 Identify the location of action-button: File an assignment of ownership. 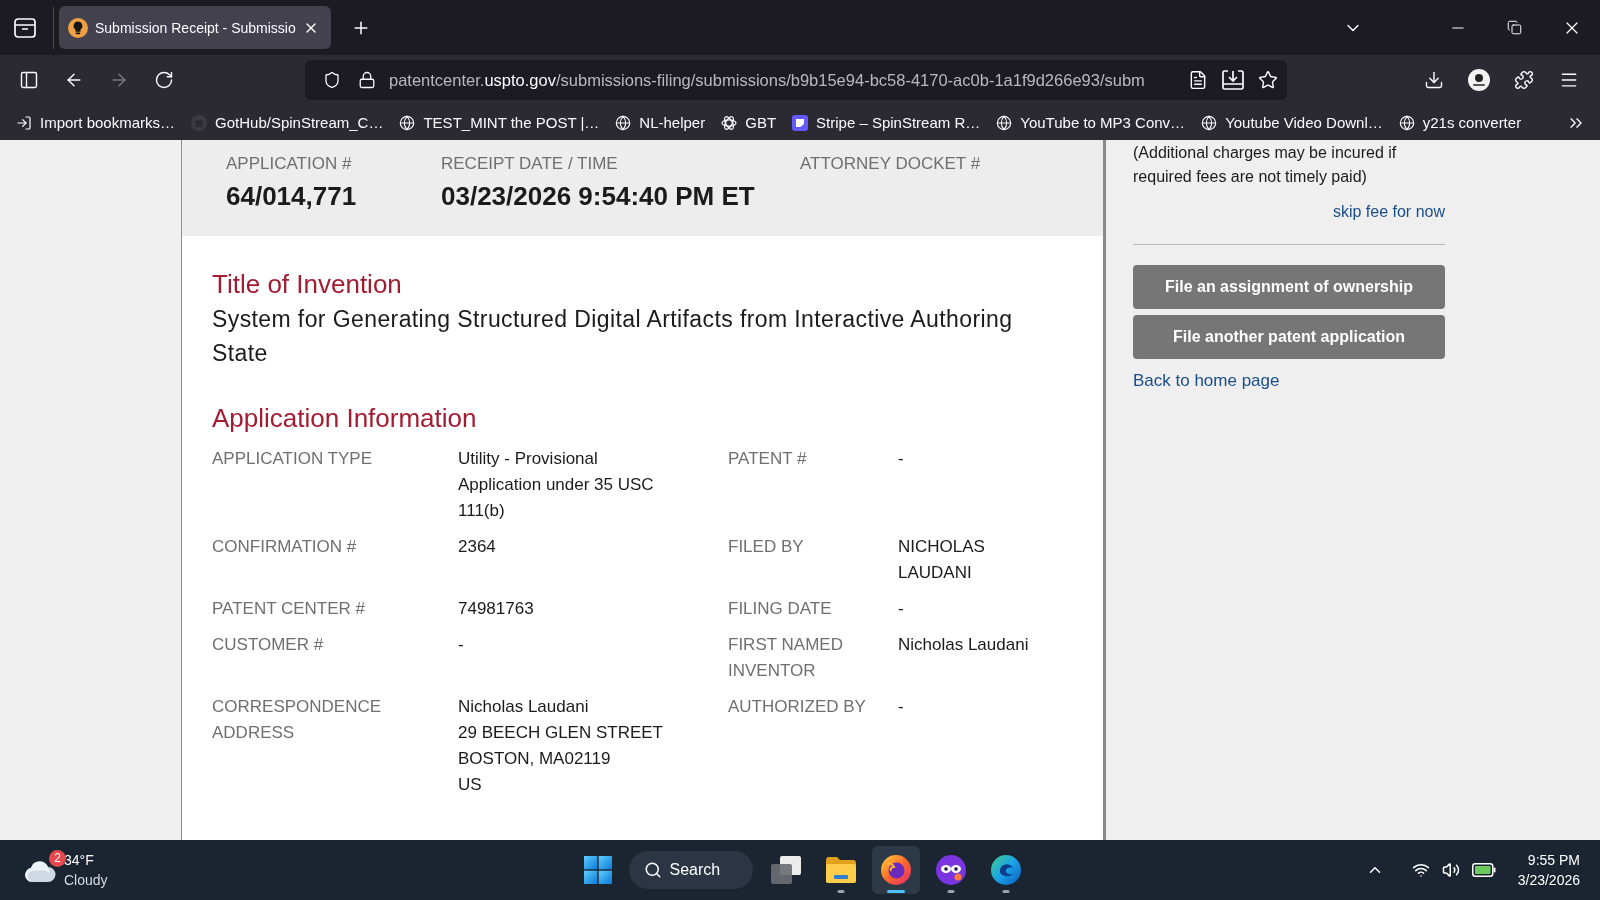
(1289, 287).